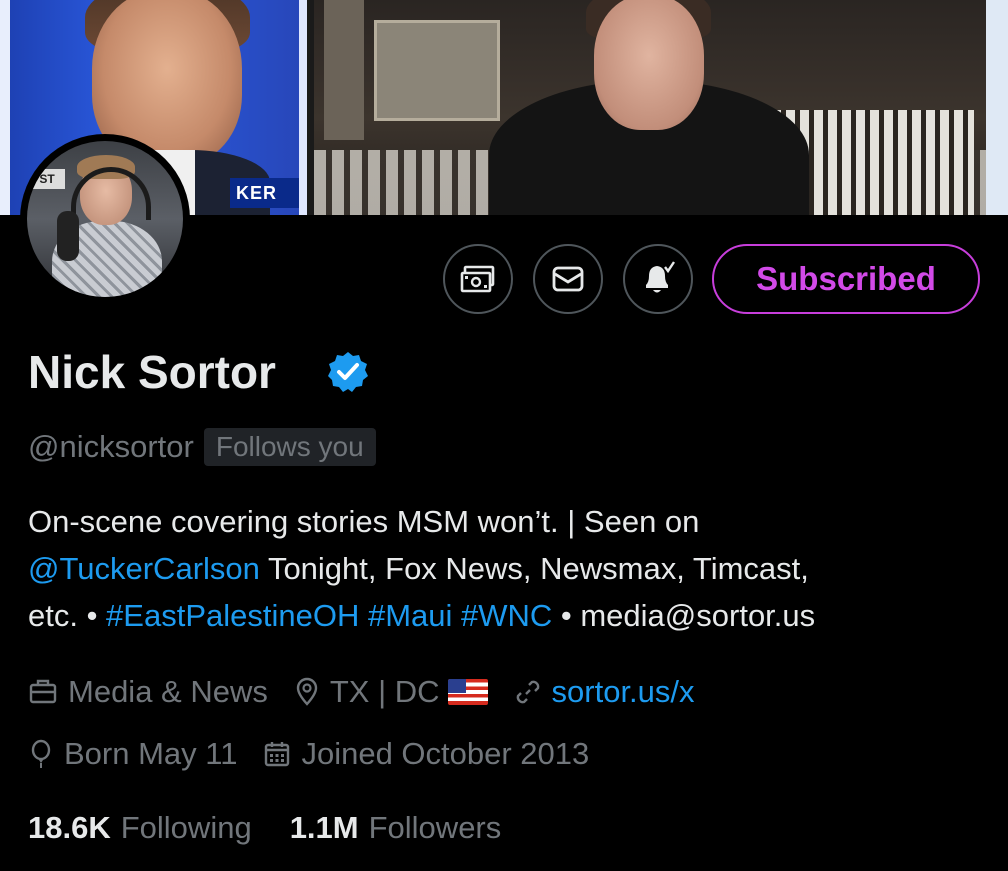 Image resolution: width=1008 pixels, height=871 pixels. I want to click on avatar-mic, so click(68, 236).